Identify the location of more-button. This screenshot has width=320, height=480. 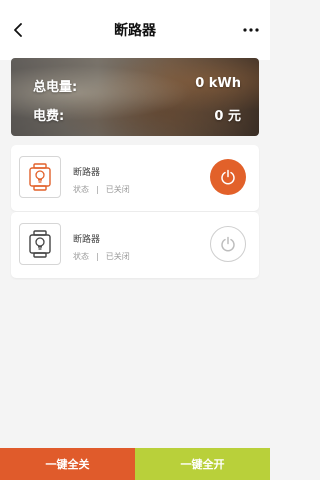
(251, 30).